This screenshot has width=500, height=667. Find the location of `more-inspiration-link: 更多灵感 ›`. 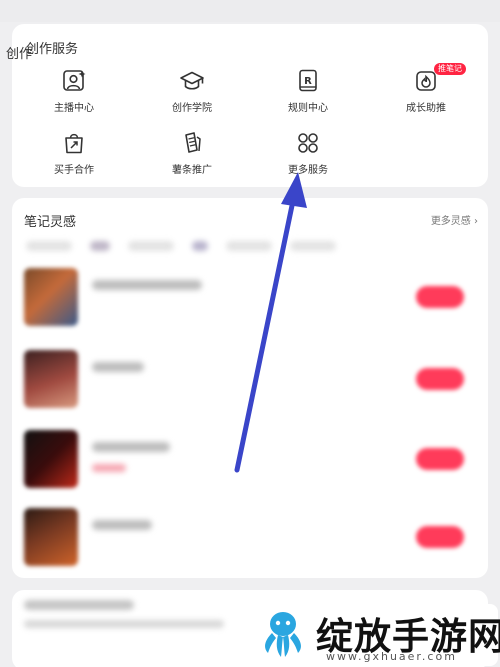

more-inspiration-link: 更多灵感 › is located at coordinates (454, 219).